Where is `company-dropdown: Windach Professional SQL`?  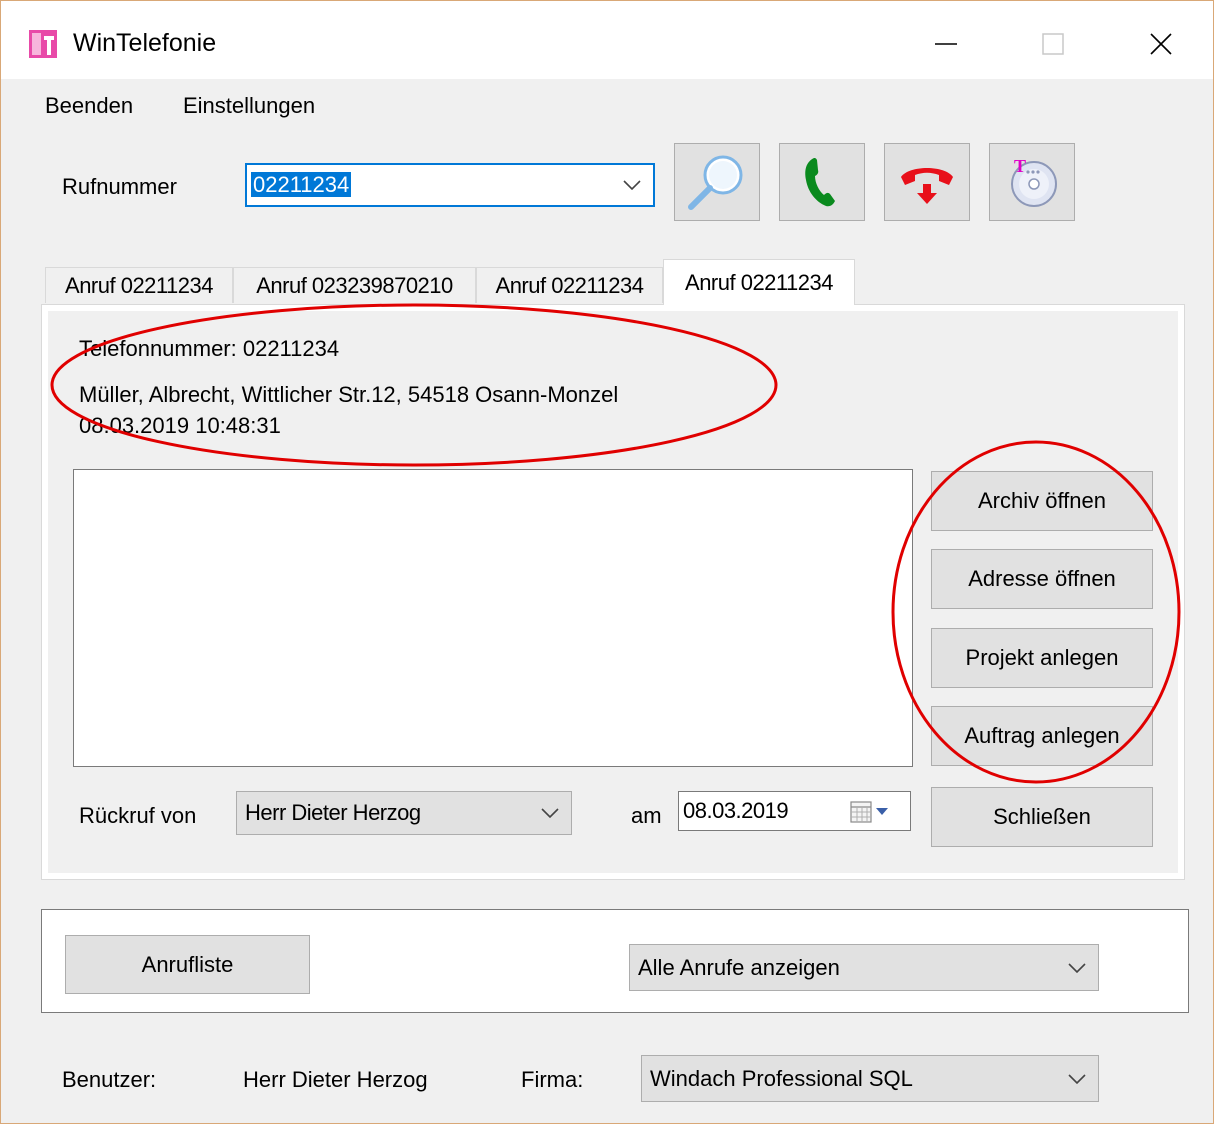
company-dropdown: Windach Professional SQL is located at coordinates (870, 1078).